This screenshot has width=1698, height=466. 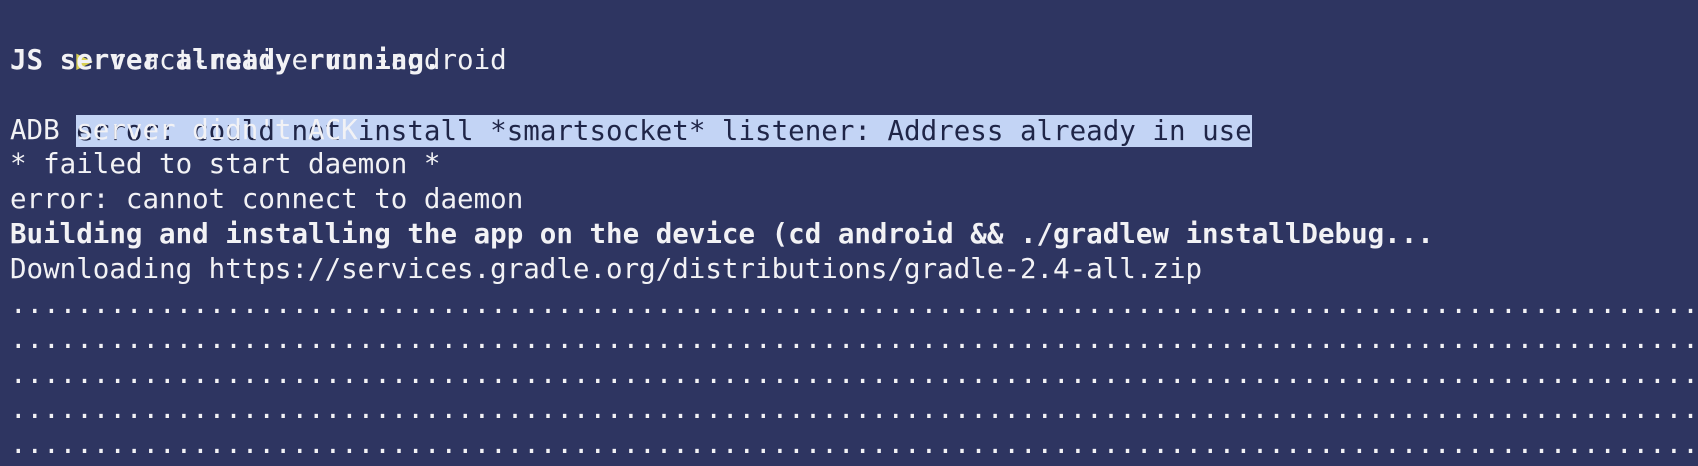 I want to click on output-line-failed-daemon: * failed to start daemon *, so click(x=225, y=164).